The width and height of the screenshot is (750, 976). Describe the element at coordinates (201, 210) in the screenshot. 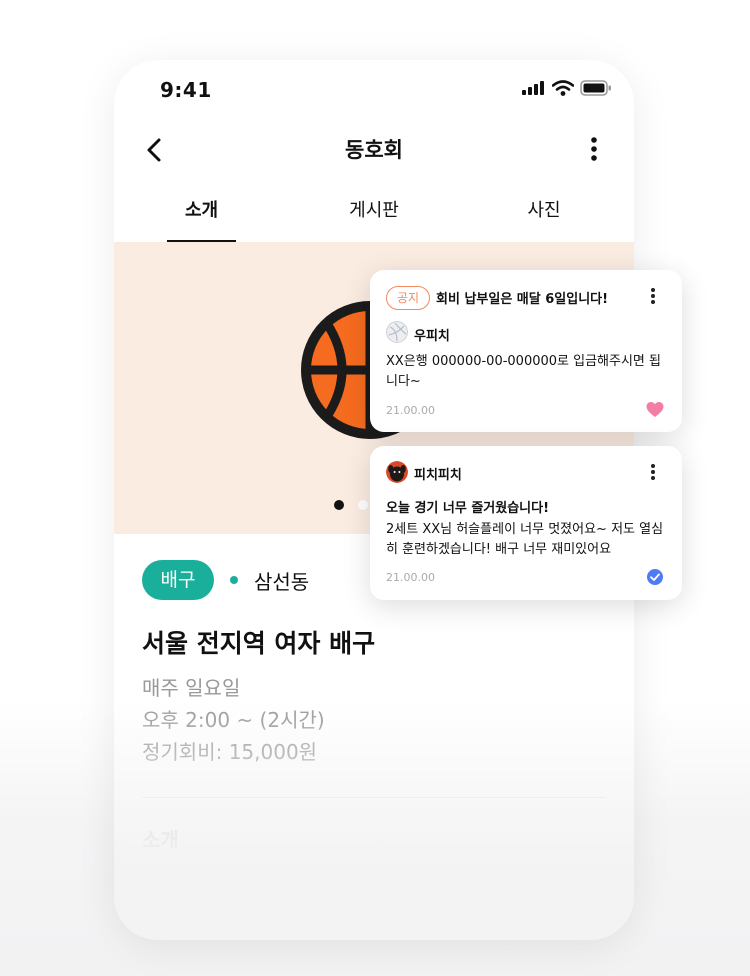

I see `tab-label: 소개` at that location.